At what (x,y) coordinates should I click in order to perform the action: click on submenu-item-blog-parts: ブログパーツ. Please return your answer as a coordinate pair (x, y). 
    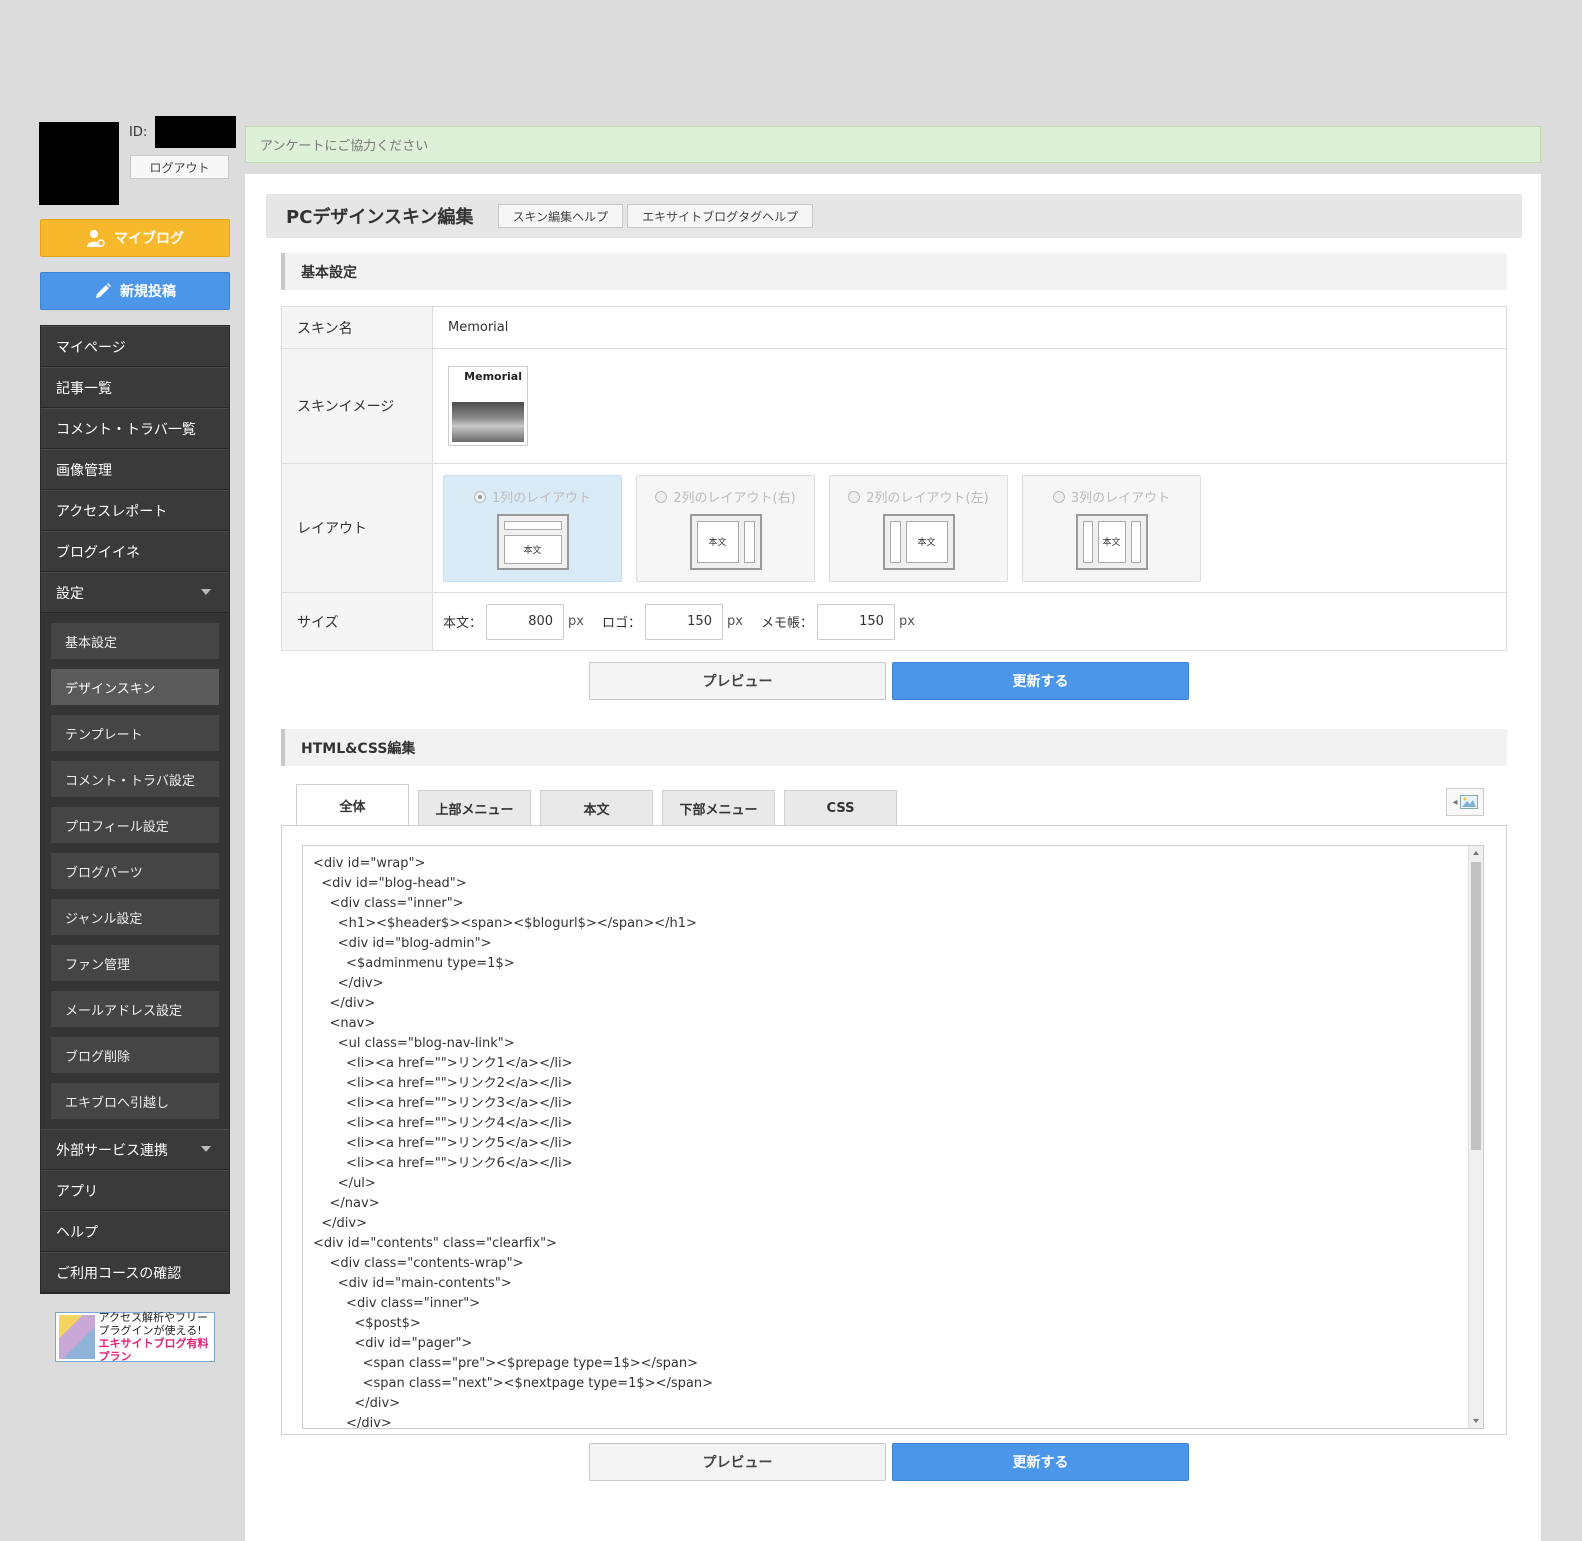
    Looking at the image, I should click on (135, 871).